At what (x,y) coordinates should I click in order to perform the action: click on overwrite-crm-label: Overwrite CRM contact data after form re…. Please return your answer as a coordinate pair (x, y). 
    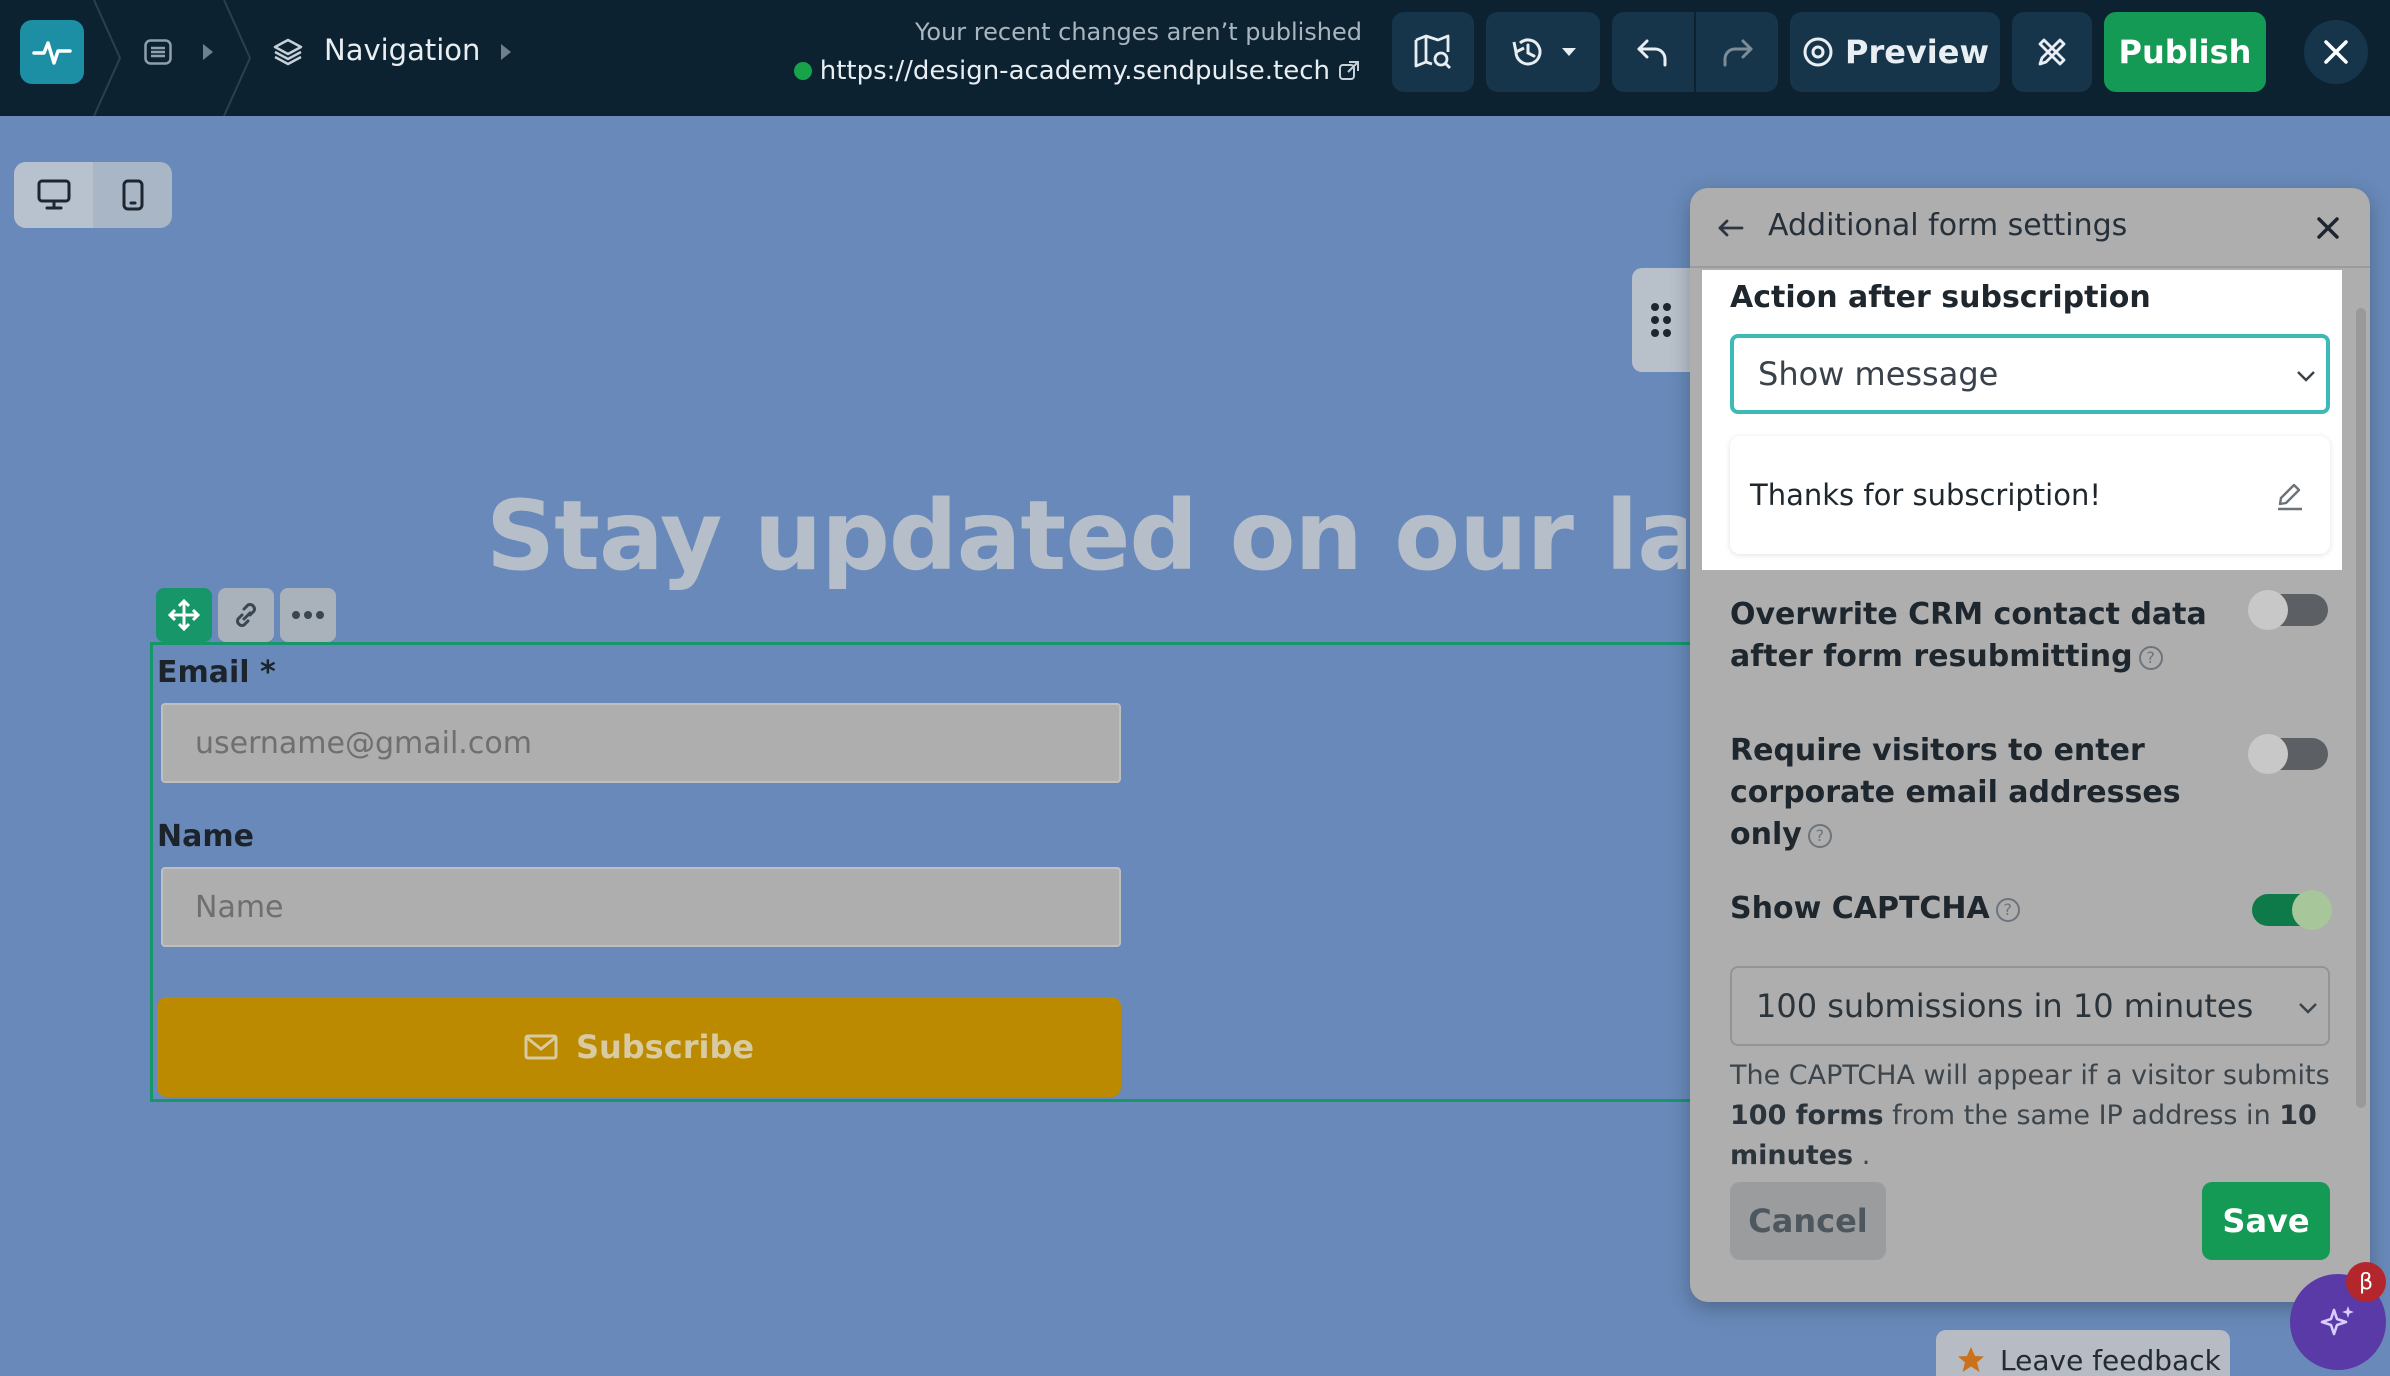
    Looking at the image, I should click on (1968, 636).